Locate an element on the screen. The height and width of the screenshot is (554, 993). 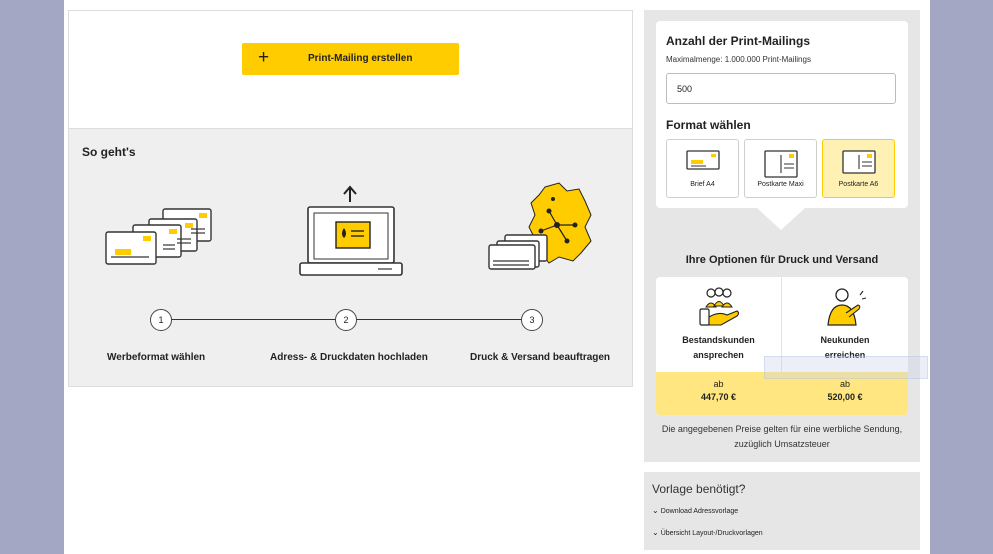
option-name: Bestandskunden ansprechen is located at coordinates (718, 347).